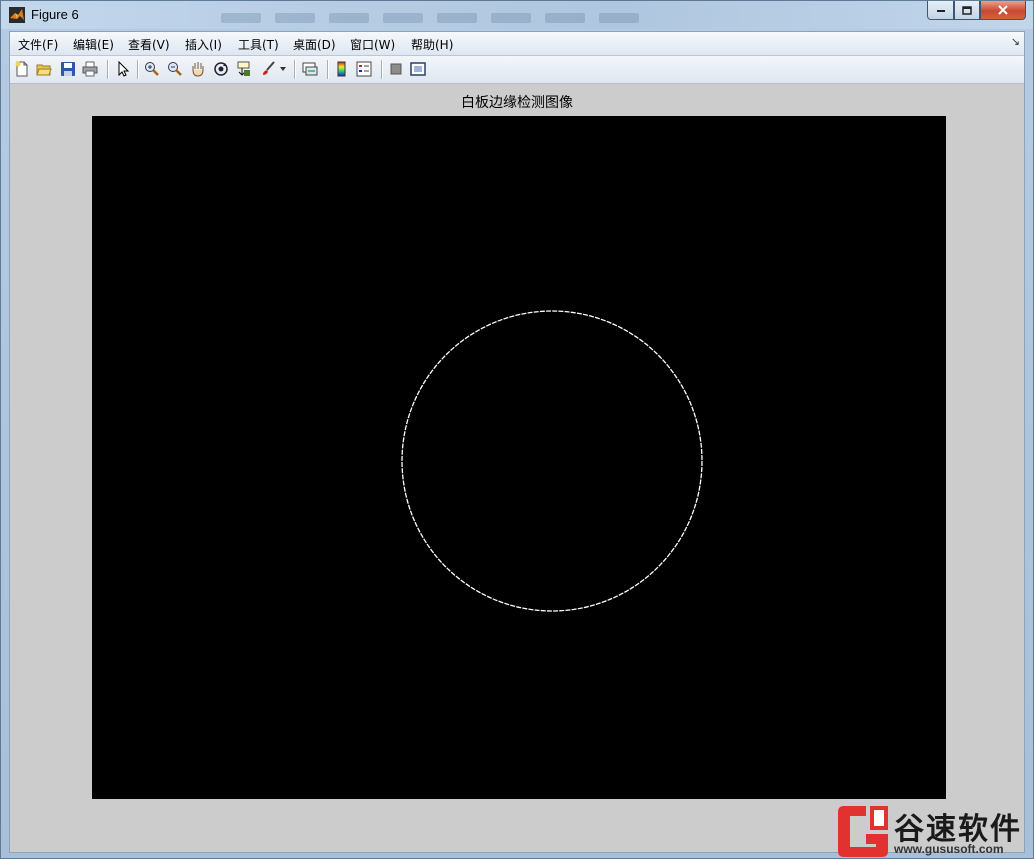 This screenshot has width=1034, height=859. I want to click on brush-icon, so click(268, 69).